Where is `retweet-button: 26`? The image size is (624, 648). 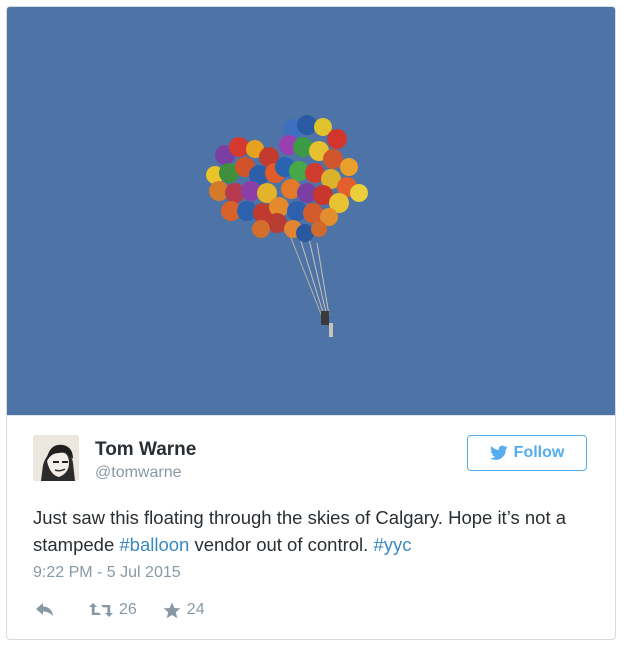
retweet-button: 26 is located at coordinates (113, 610).